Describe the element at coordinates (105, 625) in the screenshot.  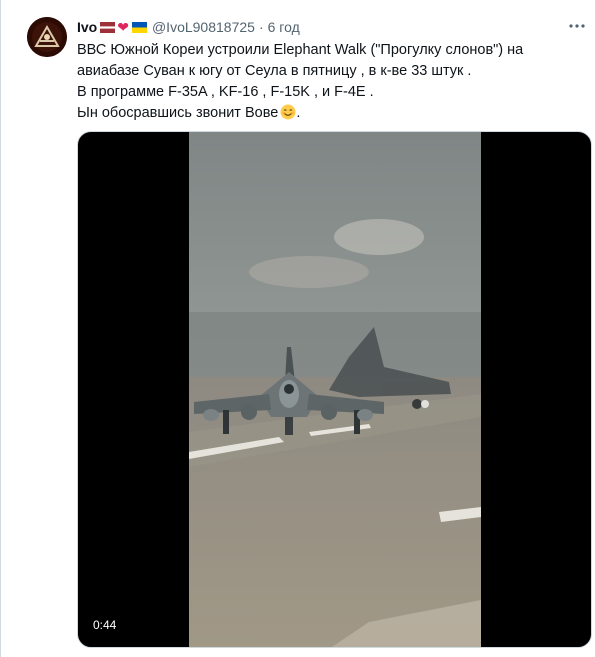
I see `video-duration: 0:44` at that location.